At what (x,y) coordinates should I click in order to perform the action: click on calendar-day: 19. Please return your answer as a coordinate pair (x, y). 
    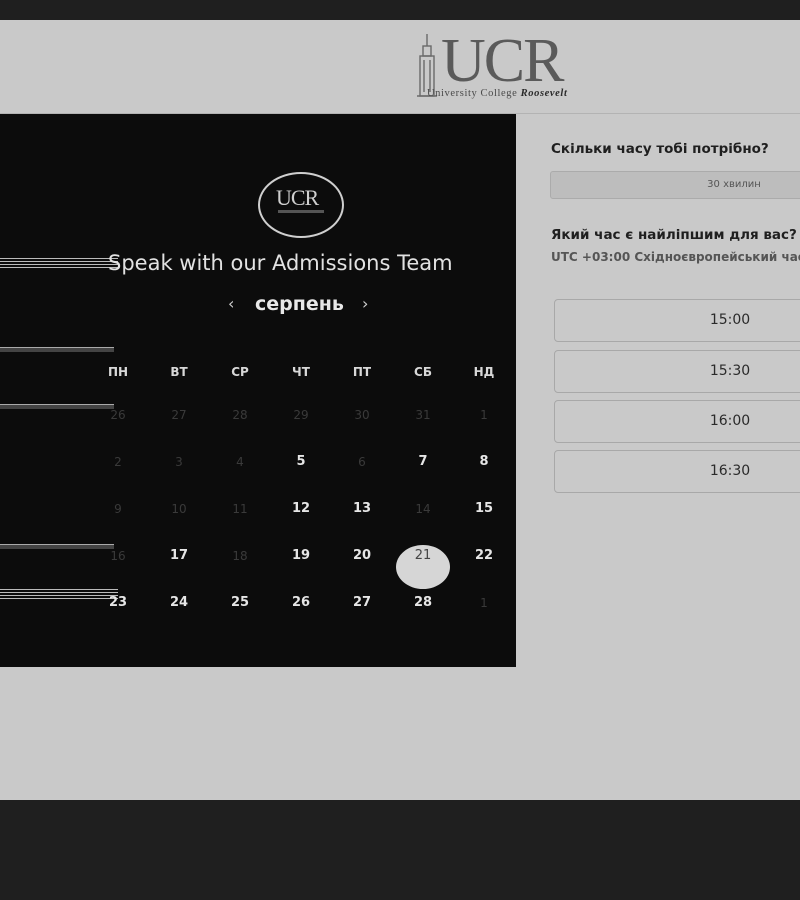
    Looking at the image, I should click on (301, 556).